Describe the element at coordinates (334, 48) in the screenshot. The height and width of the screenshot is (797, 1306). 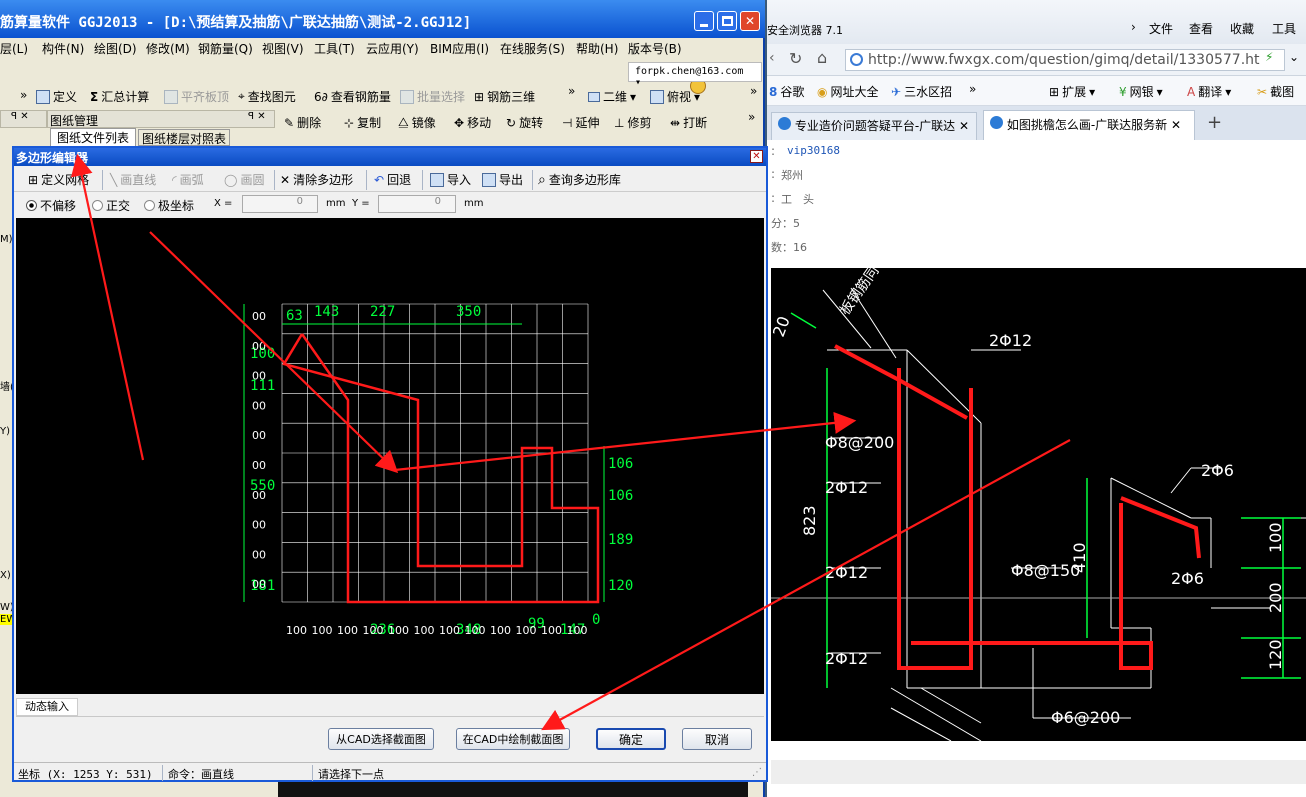
I see `menu-item: 工具(T)` at that location.